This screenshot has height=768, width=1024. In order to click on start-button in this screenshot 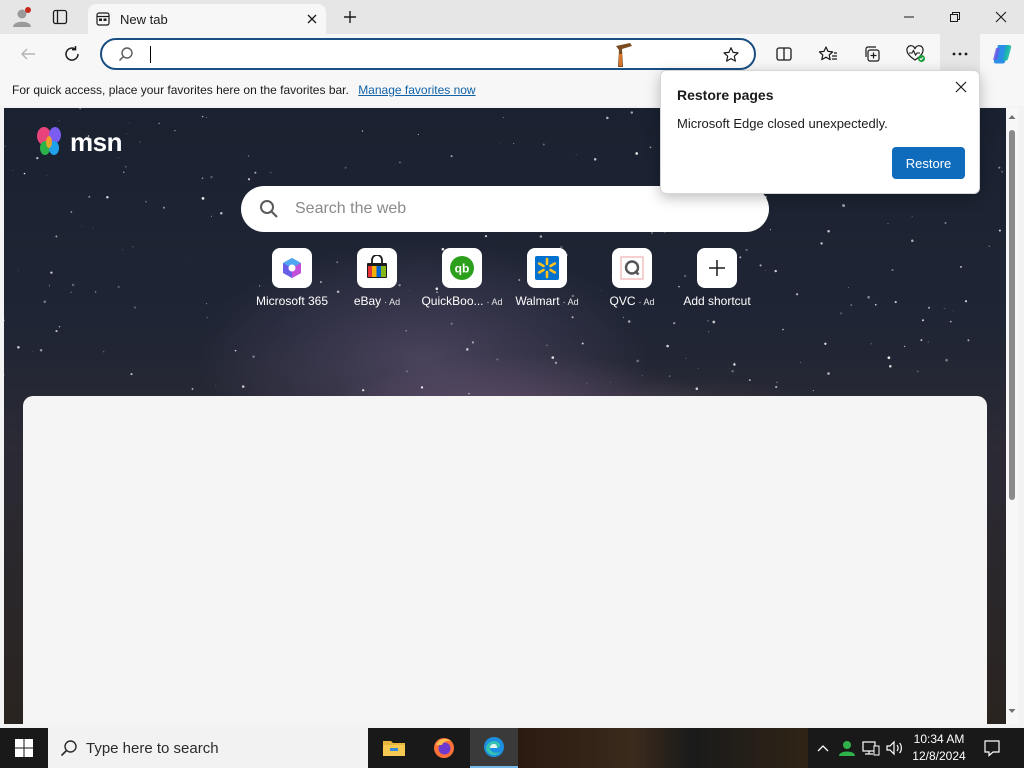, I will do `click(24, 748)`.